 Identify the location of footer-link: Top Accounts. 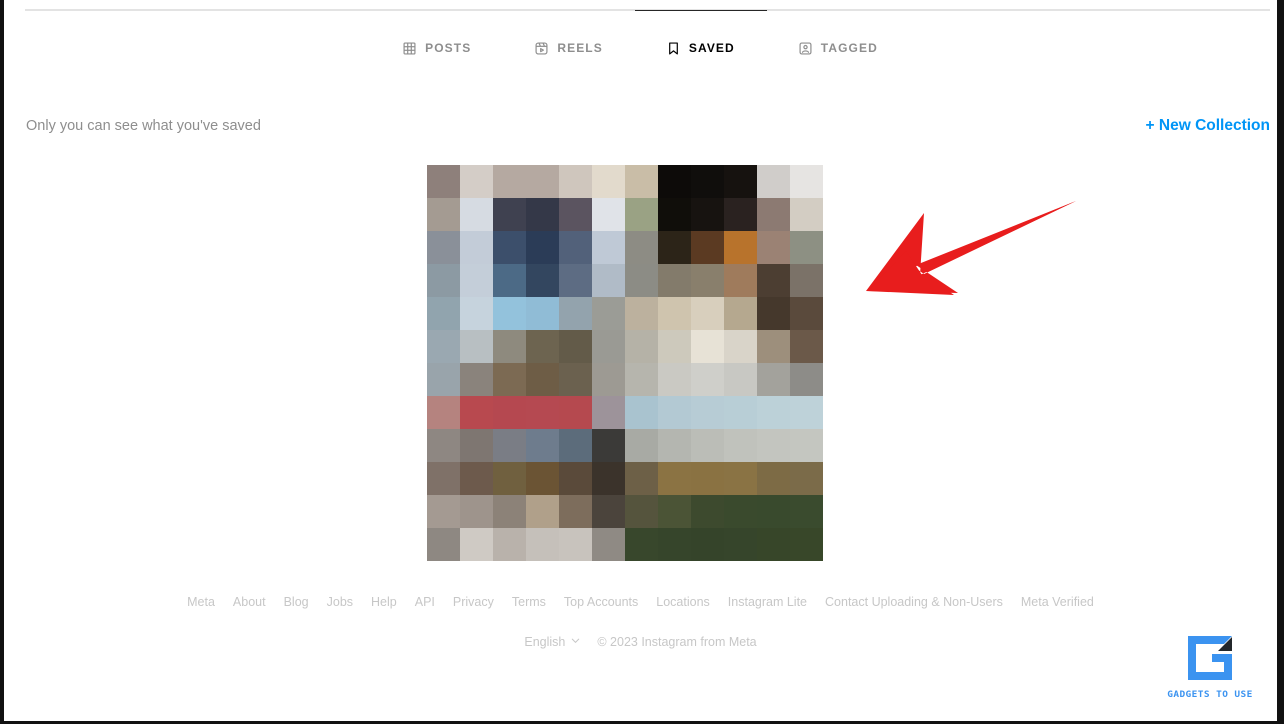
(601, 602).